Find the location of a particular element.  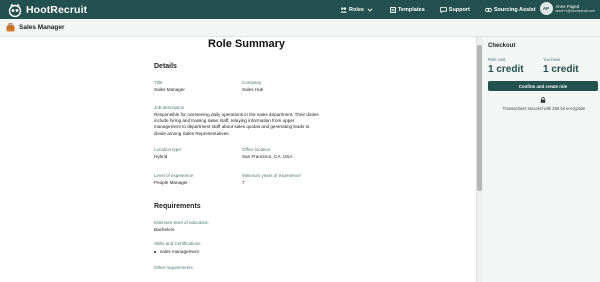

nav-support-label: Support is located at coordinates (459, 9).